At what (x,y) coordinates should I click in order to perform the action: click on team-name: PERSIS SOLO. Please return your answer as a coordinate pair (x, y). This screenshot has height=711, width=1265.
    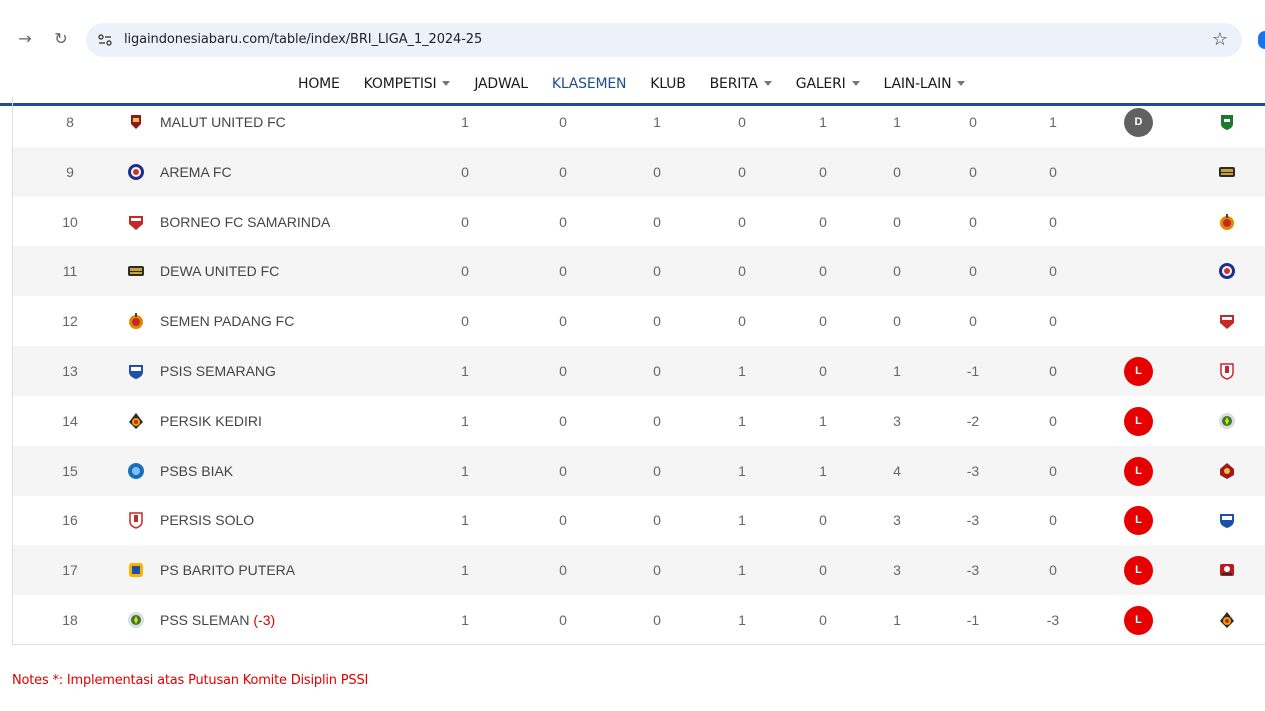
    Looking at the image, I should click on (207, 520).